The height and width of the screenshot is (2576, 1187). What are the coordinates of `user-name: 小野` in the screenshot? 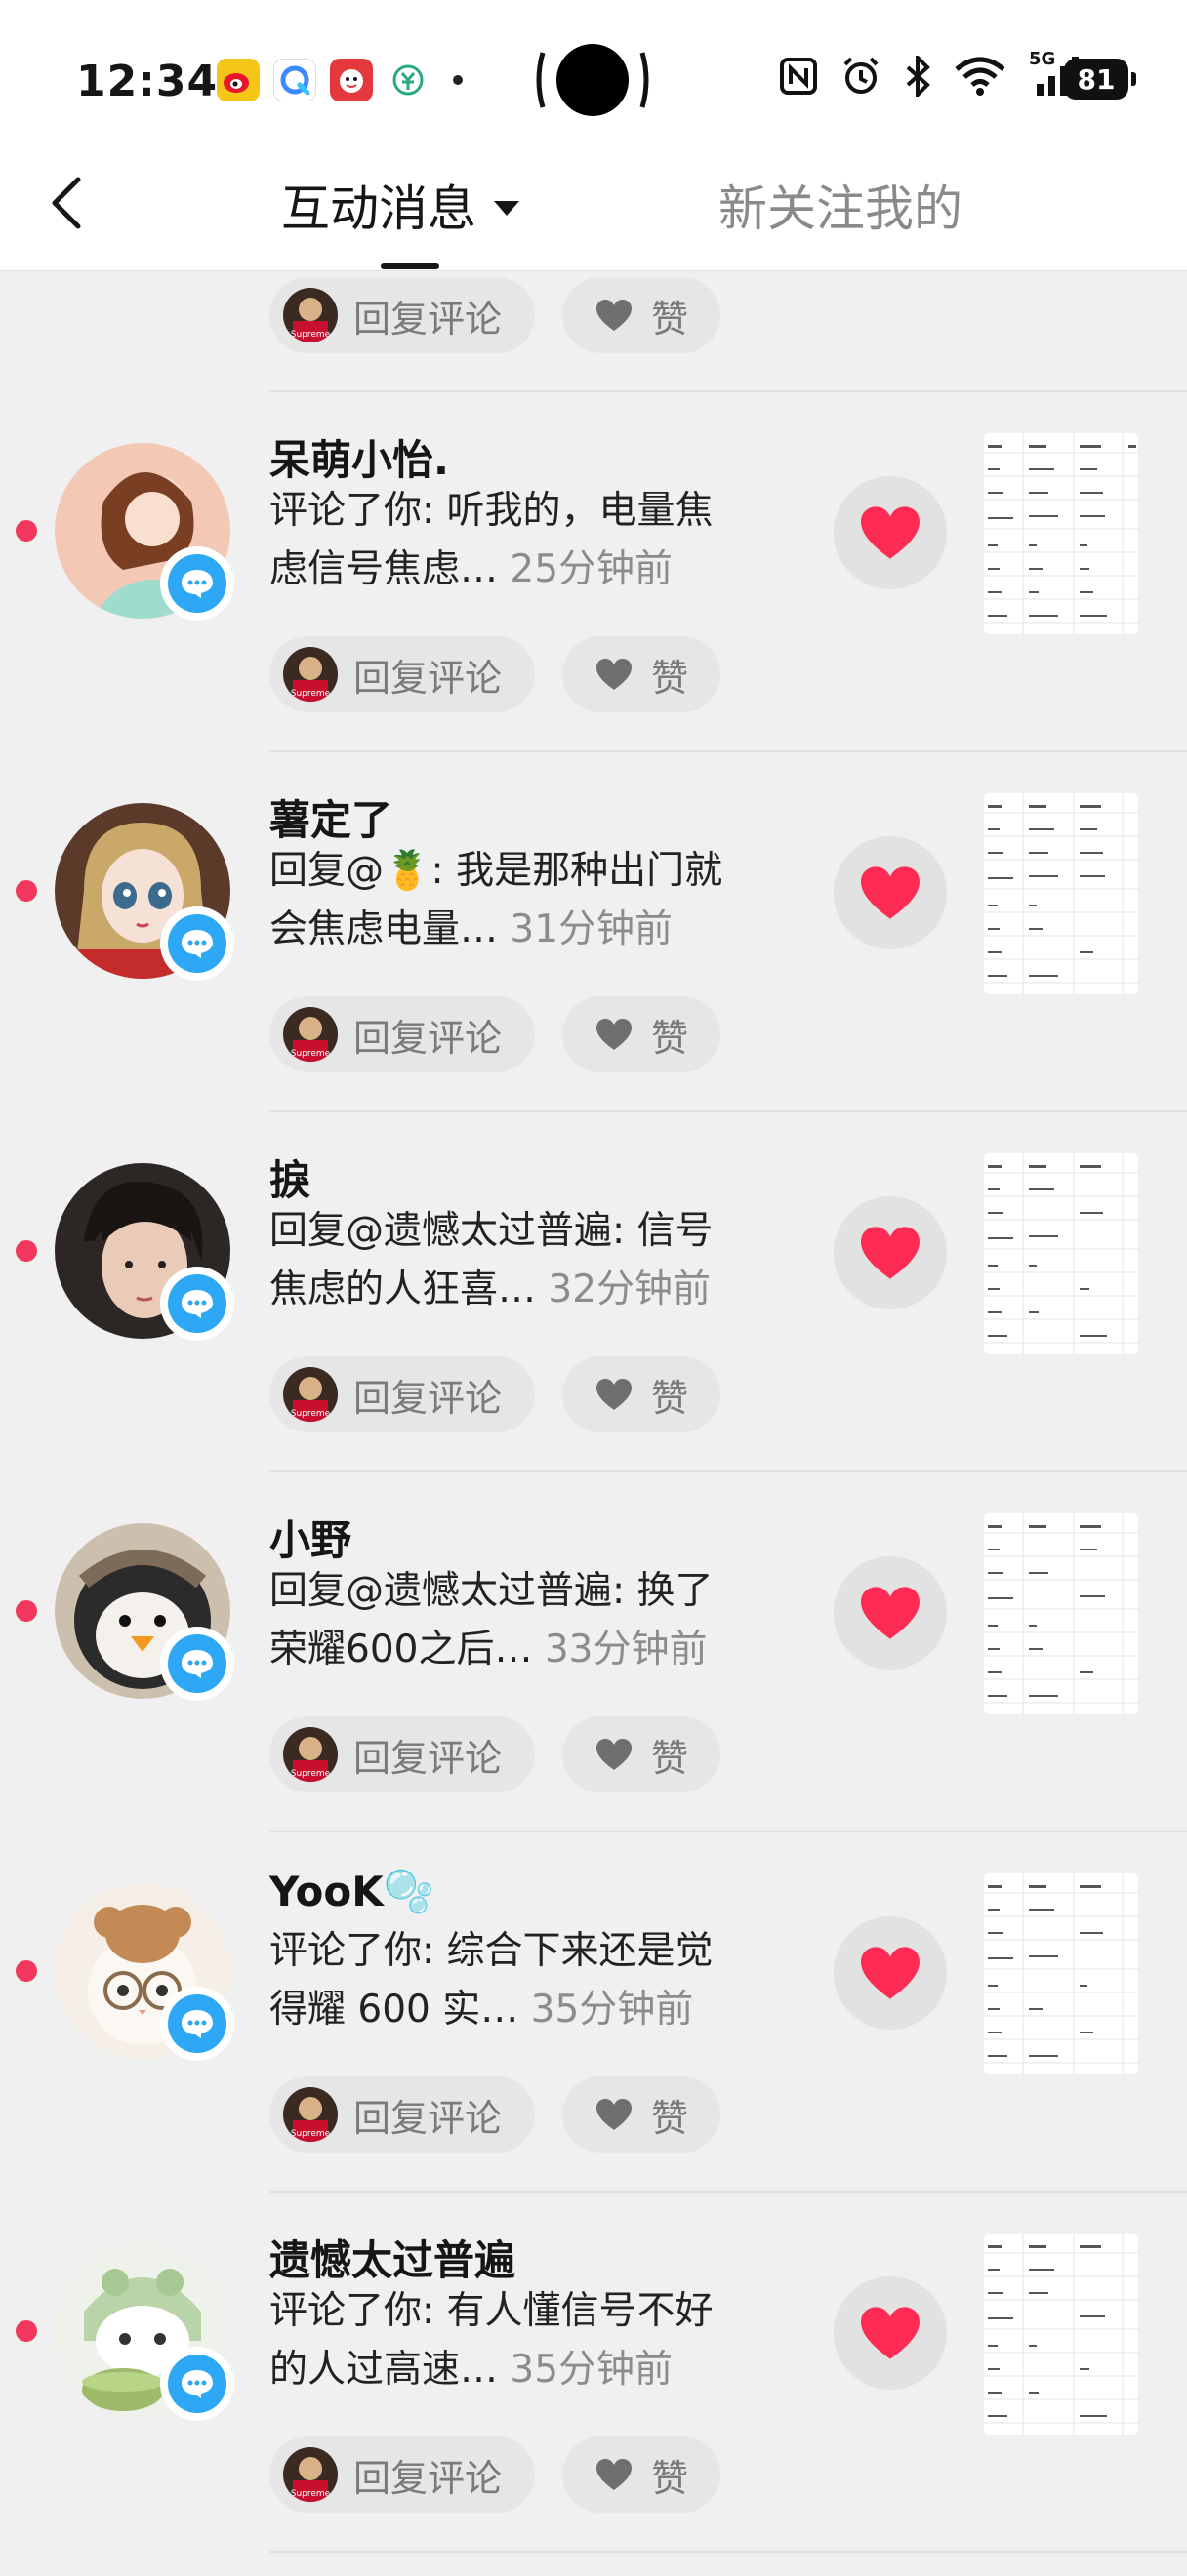 It's located at (310, 1537).